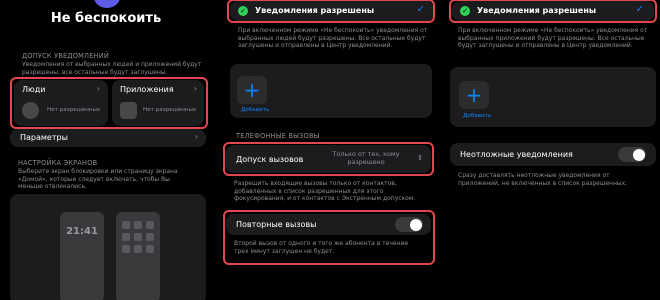 This screenshot has height=300, width=660. Describe the element at coordinates (632, 154) in the screenshot. I see `urgent-notifications-toggle` at that location.